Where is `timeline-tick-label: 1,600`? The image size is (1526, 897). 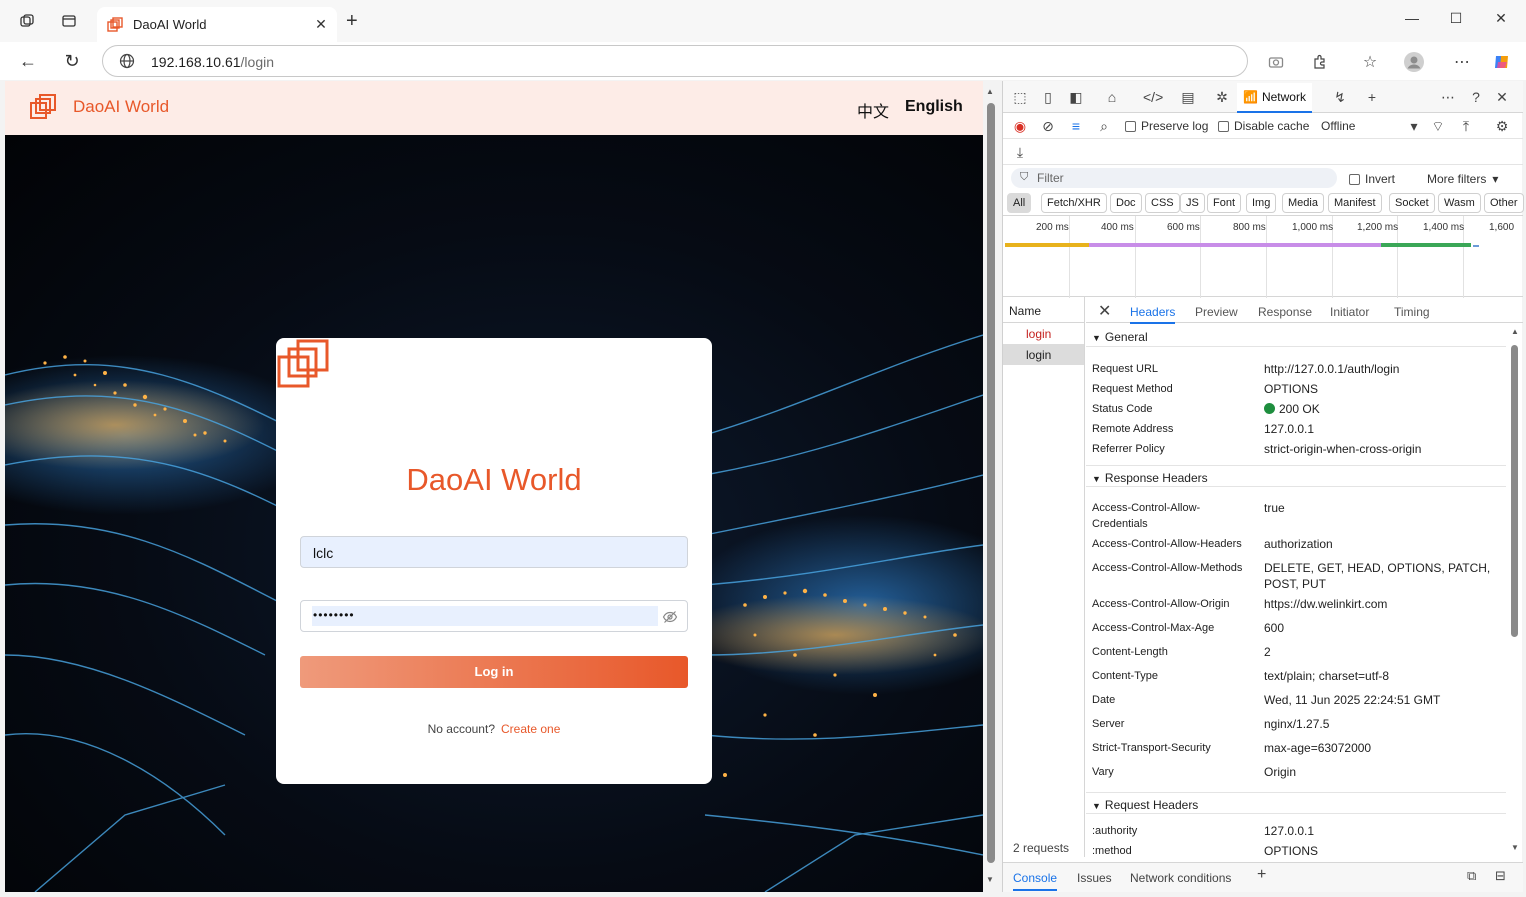 timeline-tick-label: 1,600 is located at coordinates (1502, 227).